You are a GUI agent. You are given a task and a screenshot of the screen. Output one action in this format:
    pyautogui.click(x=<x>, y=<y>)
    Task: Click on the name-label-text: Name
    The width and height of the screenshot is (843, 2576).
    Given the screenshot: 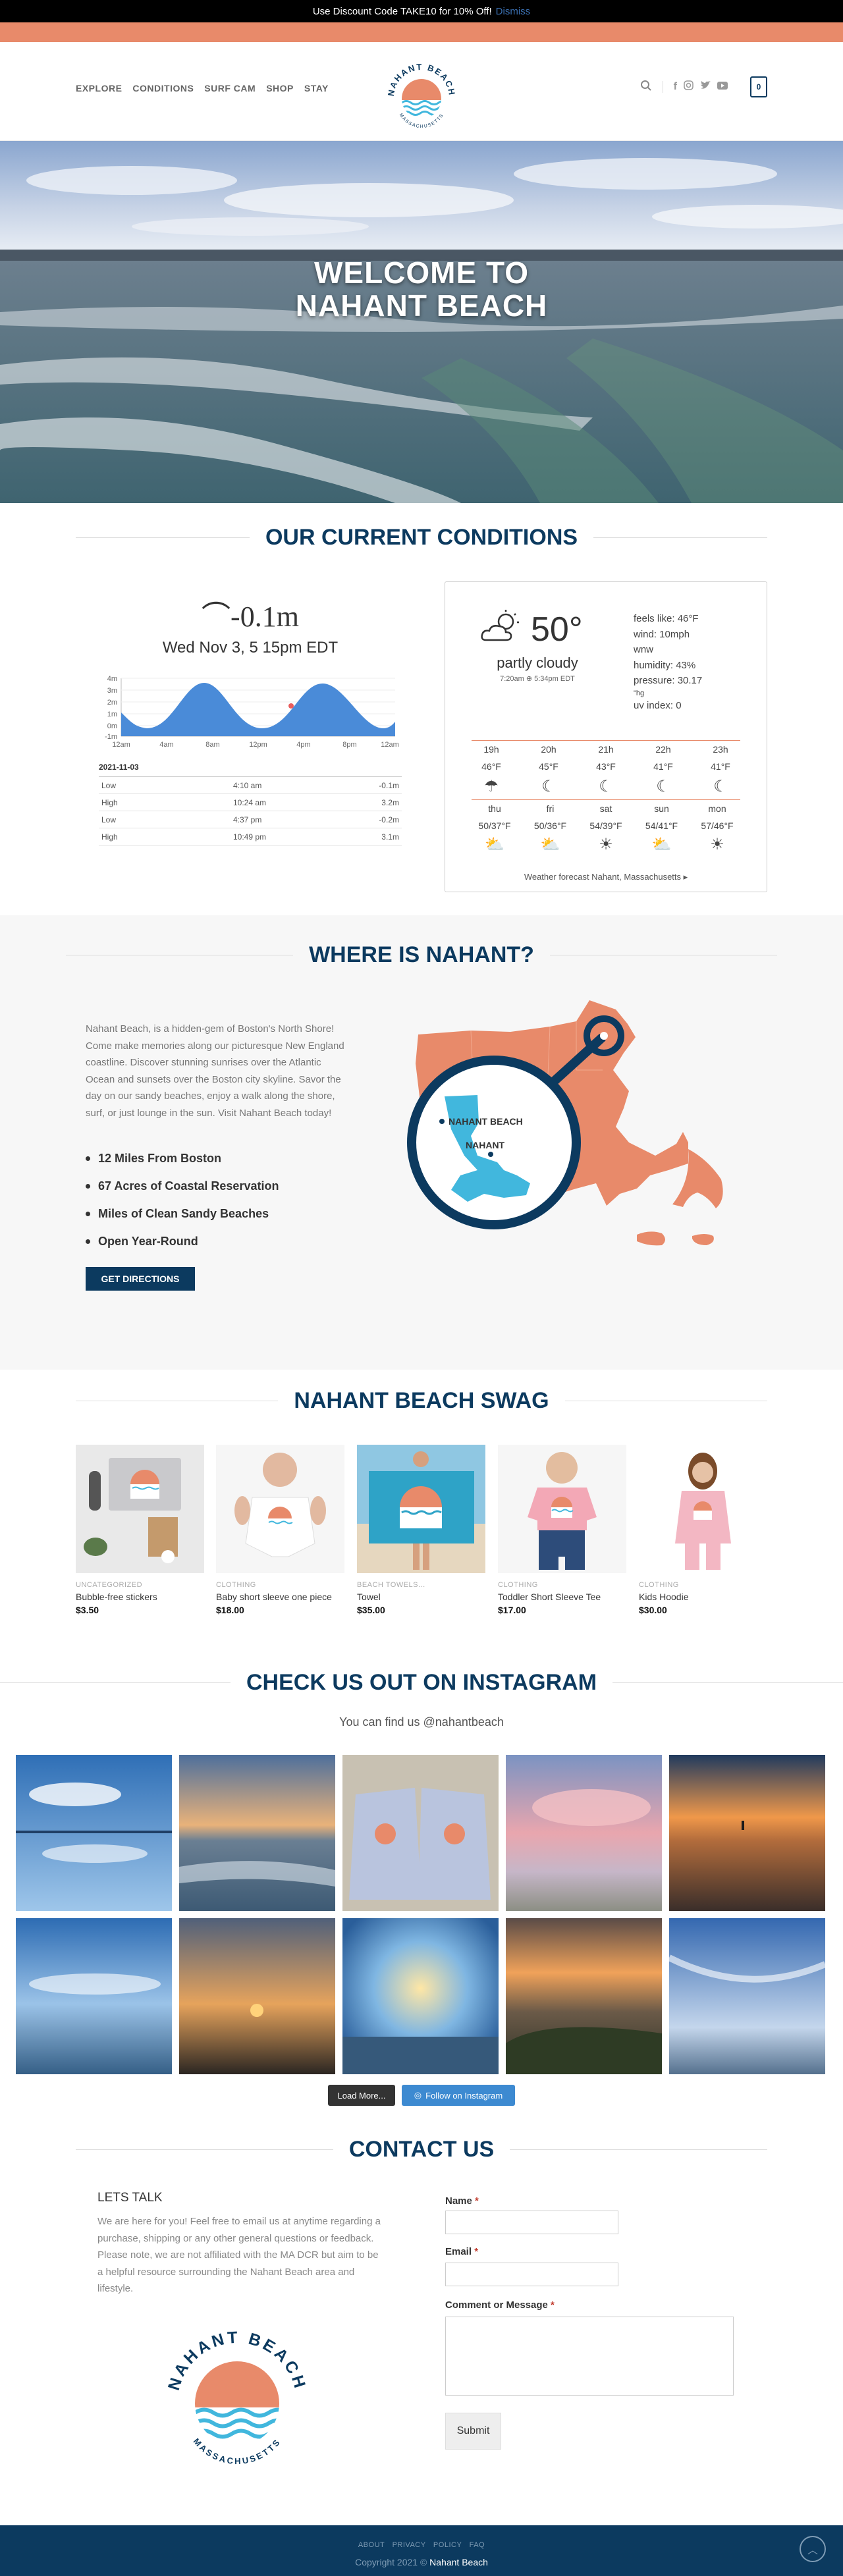 What is the action you would take?
    pyautogui.click(x=458, y=2201)
    